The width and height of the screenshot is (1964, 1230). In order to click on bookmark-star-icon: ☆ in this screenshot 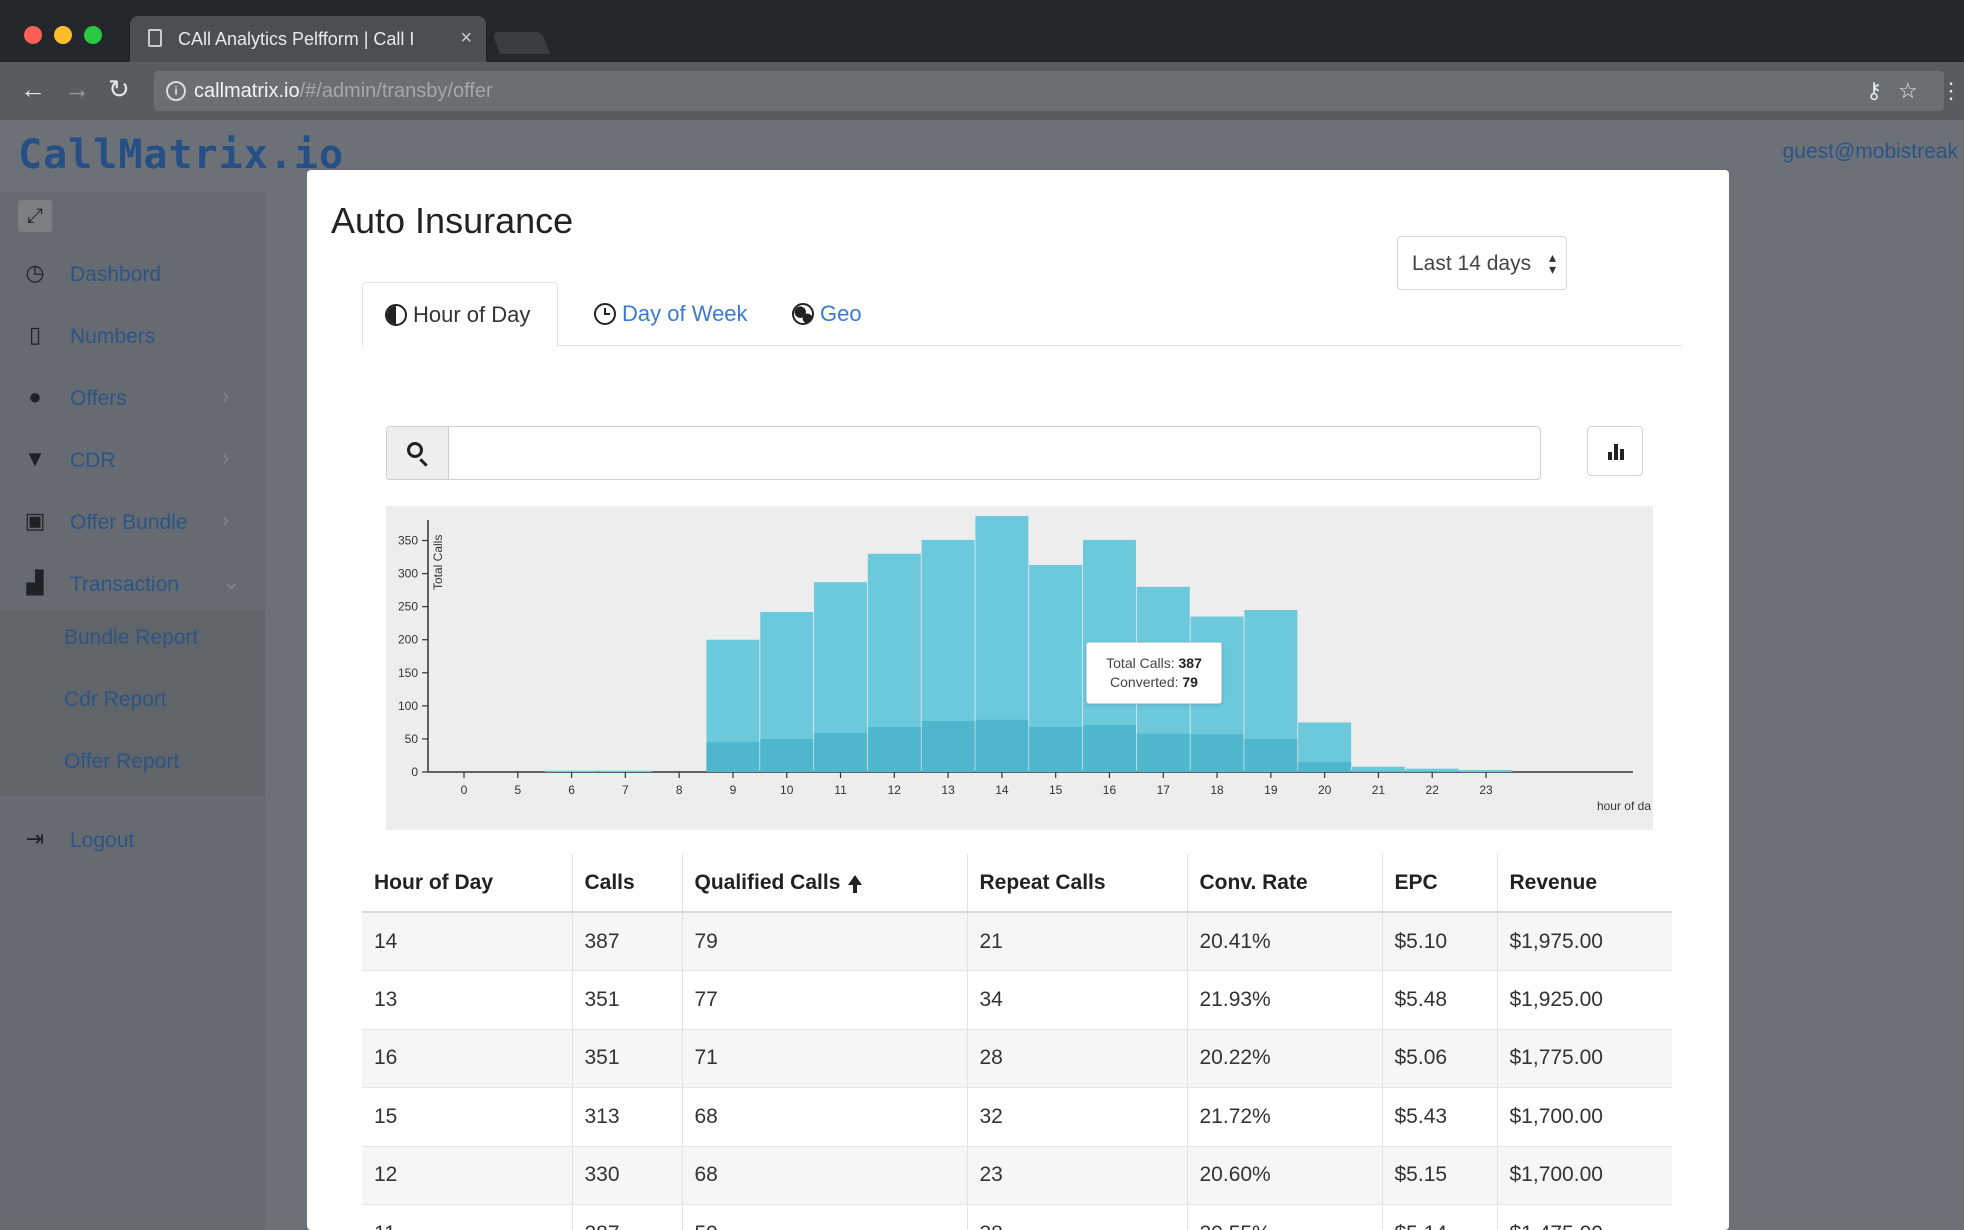, I will do `click(1908, 91)`.